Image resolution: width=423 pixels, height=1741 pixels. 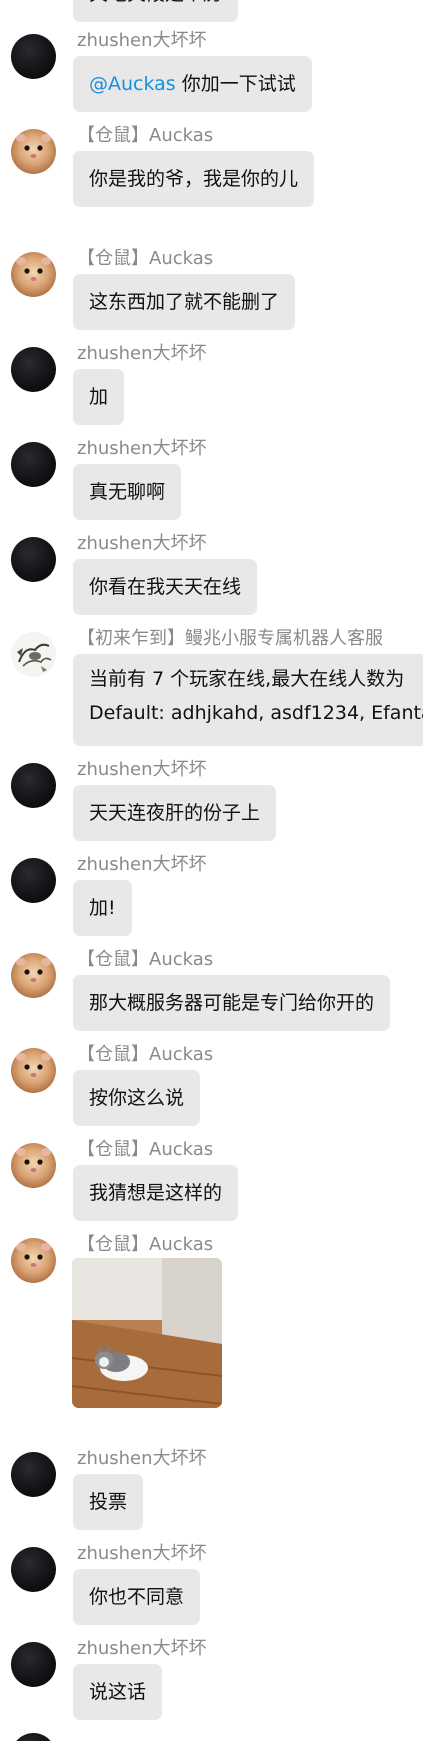 I want to click on message-text: 我猜想是这样的, so click(x=156, y=1193).